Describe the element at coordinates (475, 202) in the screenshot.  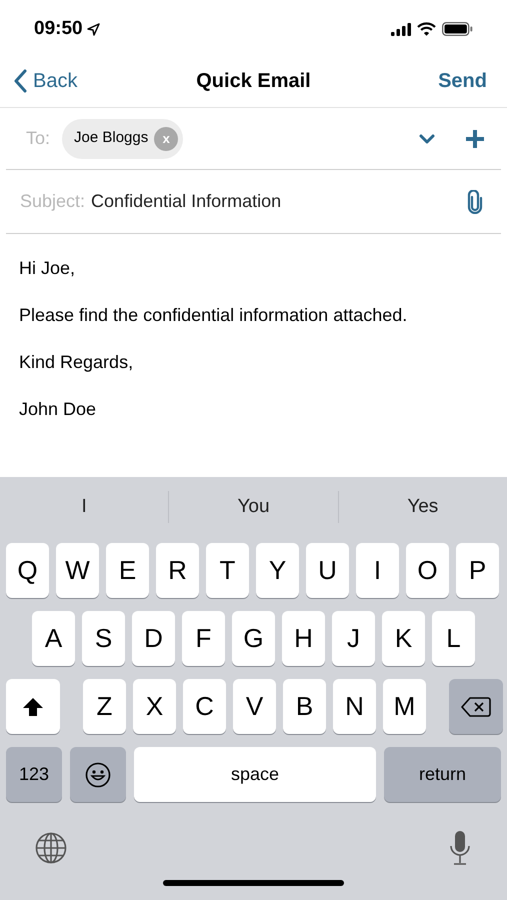
I see `paperclip-icon` at that location.